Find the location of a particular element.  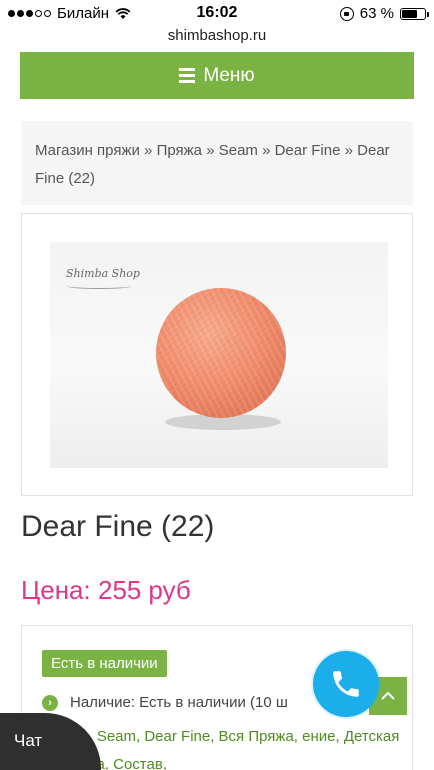

watermark-flourish is located at coordinates (99, 286).